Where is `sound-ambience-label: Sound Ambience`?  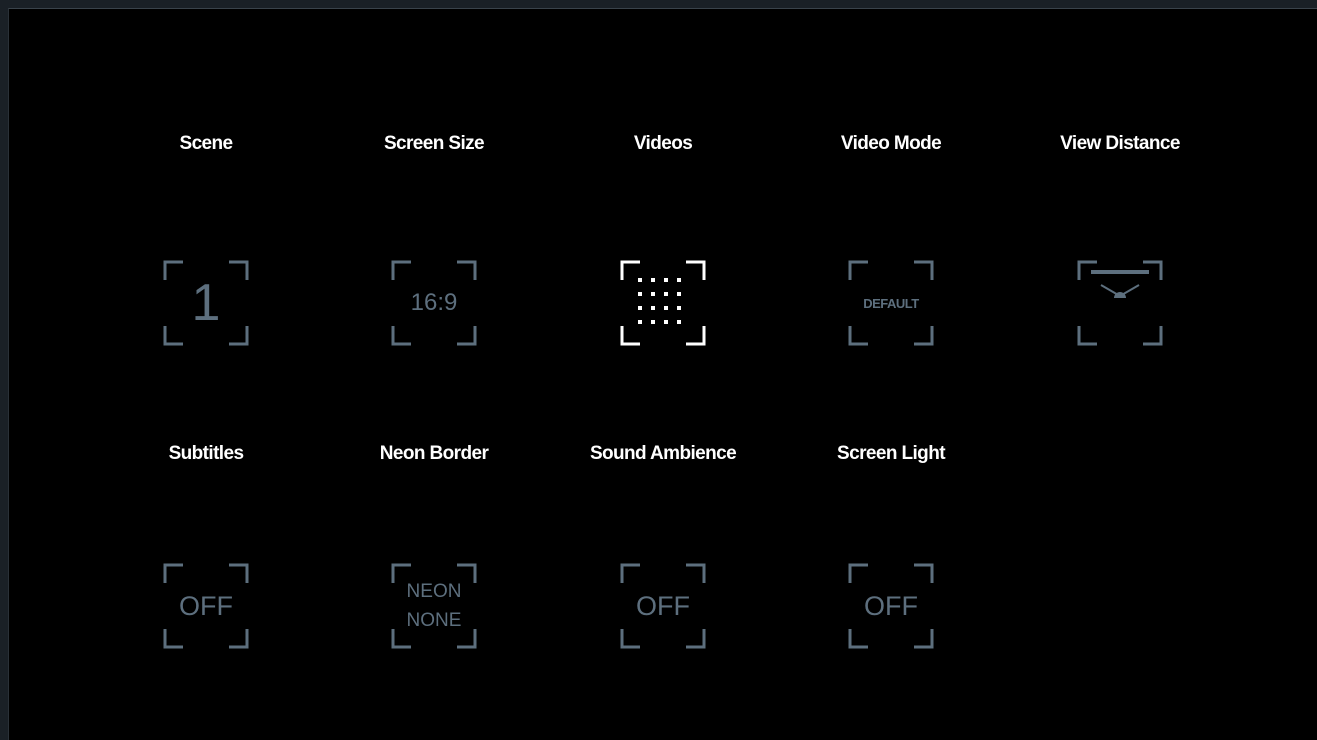
sound-ambience-label: Sound Ambience is located at coordinates (663, 453).